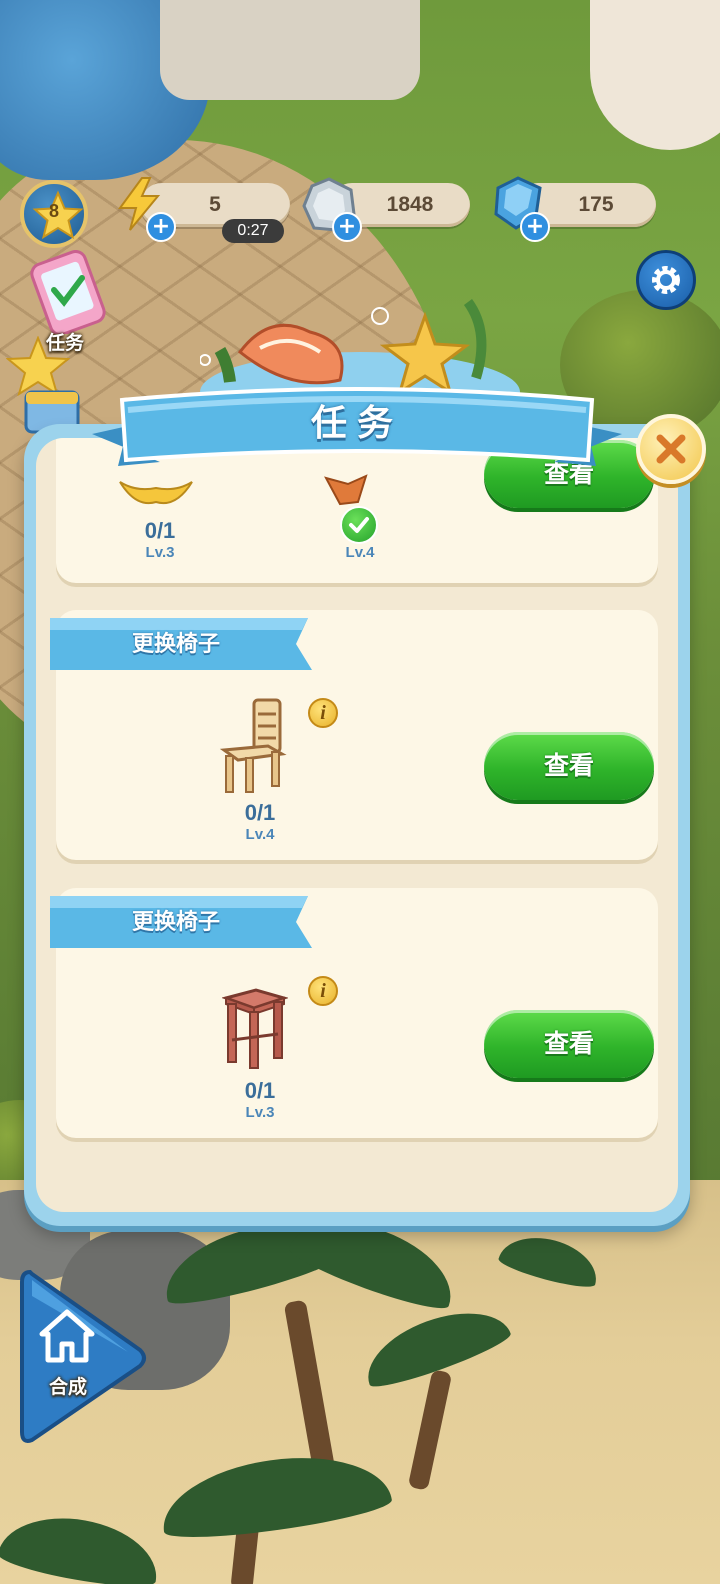 The image size is (720, 1584). I want to click on gear-icon, so click(666, 280).